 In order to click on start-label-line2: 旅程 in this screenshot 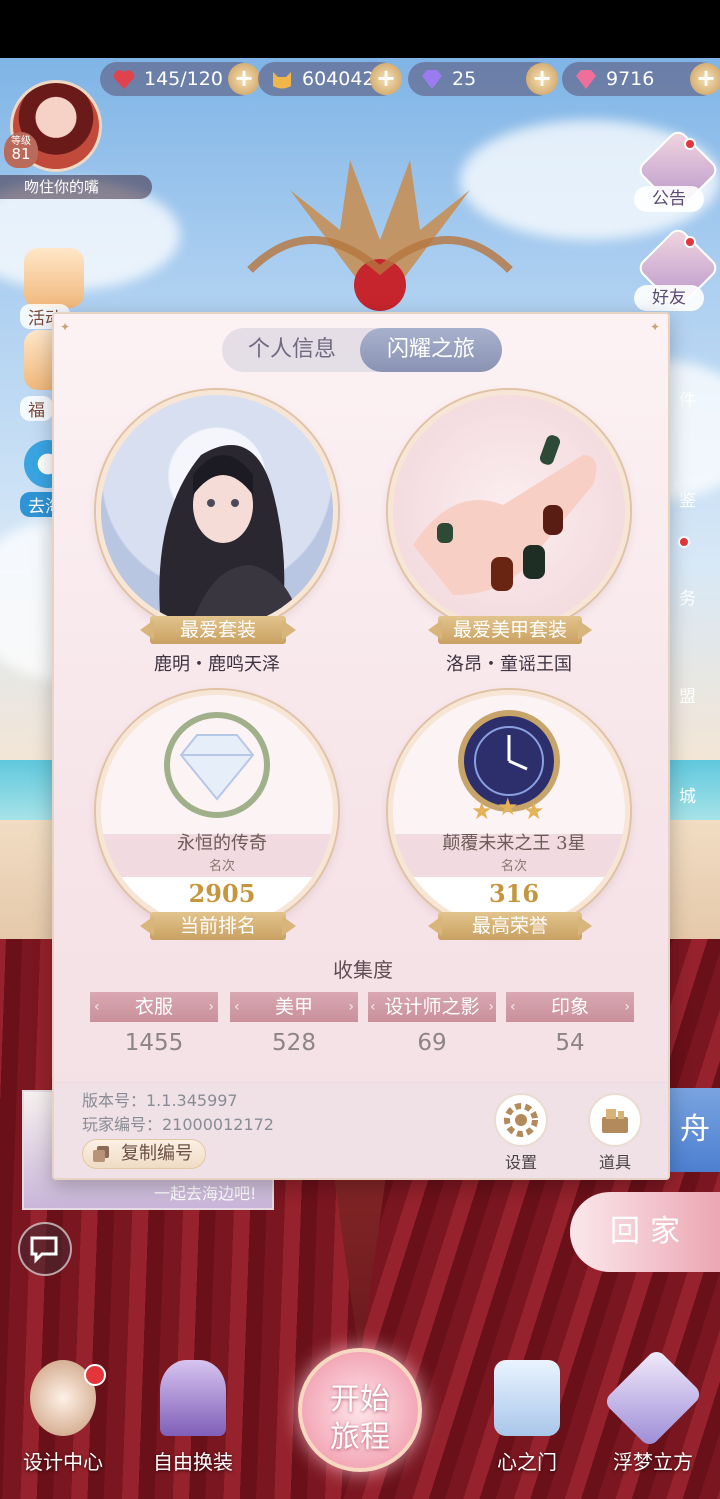, I will do `click(360, 1437)`.